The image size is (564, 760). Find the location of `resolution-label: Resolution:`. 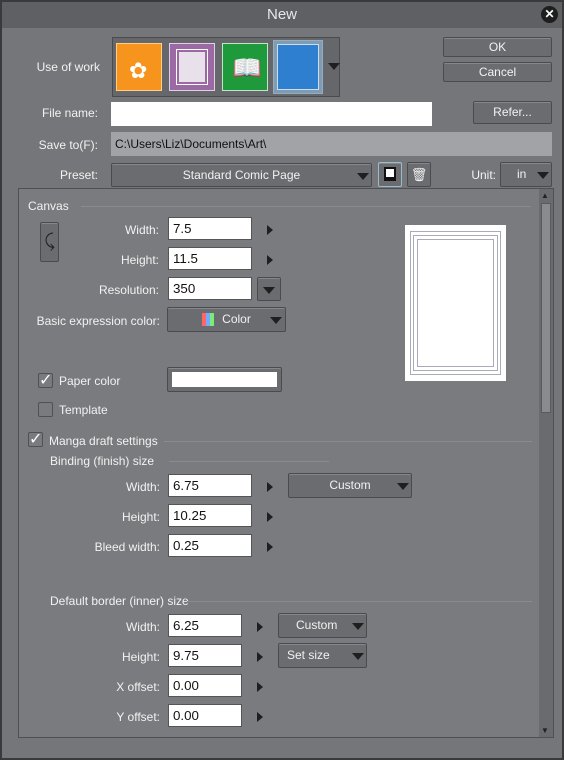

resolution-label: Resolution: is located at coordinates (128, 290).